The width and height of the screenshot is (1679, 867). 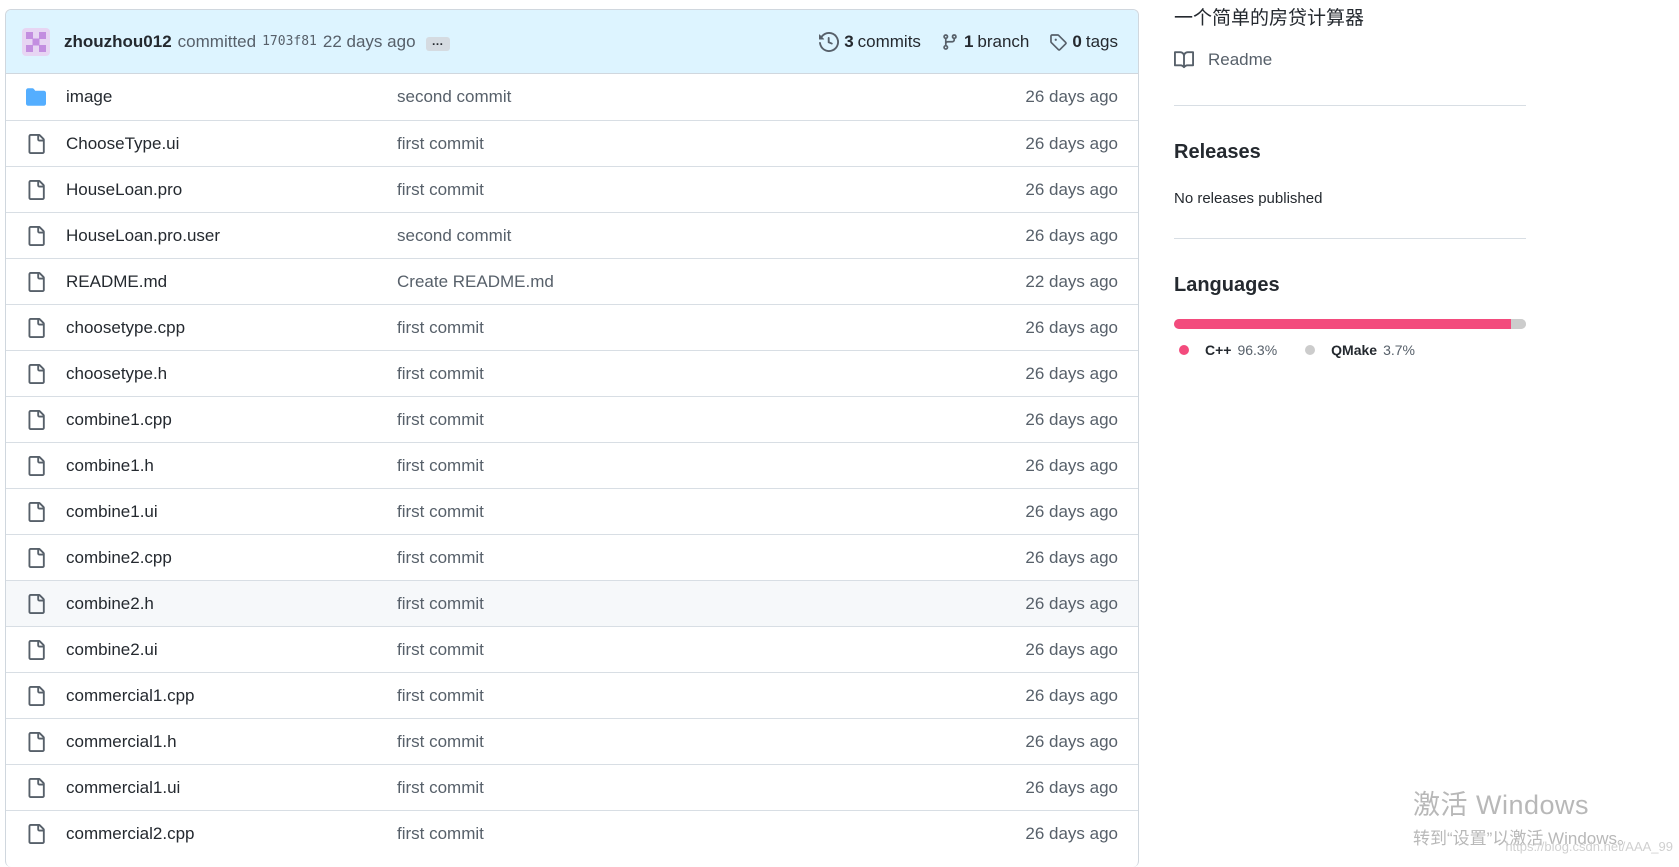 What do you see at coordinates (950, 41) in the screenshot?
I see `branch-icon` at bounding box center [950, 41].